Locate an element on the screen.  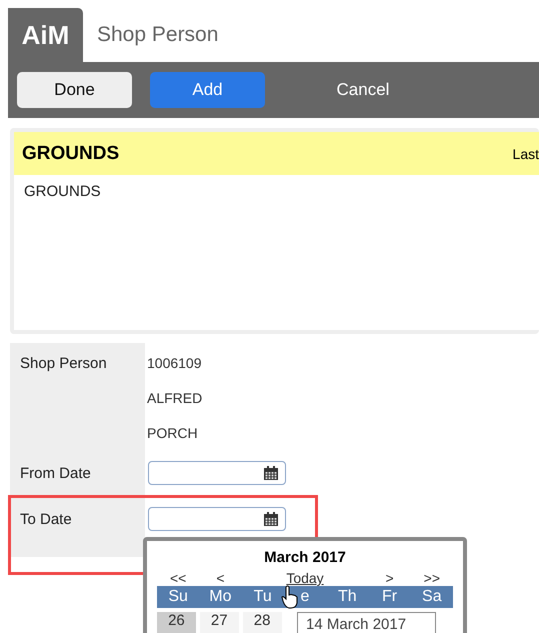
nav-link: >> is located at coordinates (431, 578).